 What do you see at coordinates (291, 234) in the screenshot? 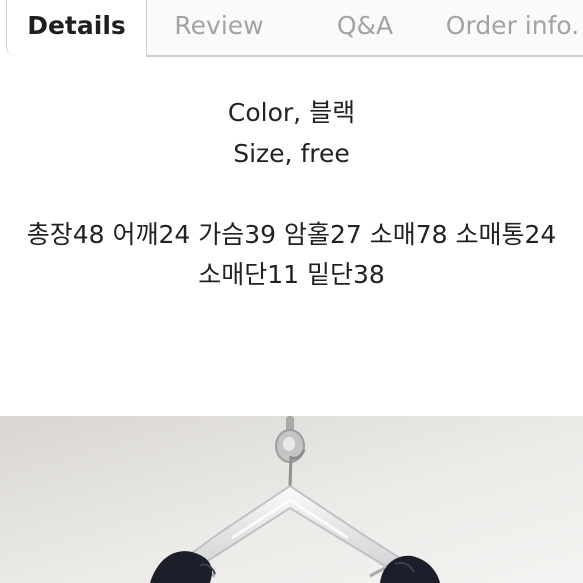
I see `measurements-line-1: 총장48 어깨24 가슴39 암홀27 소매78 소매통24` at bounding box center [291, 234].